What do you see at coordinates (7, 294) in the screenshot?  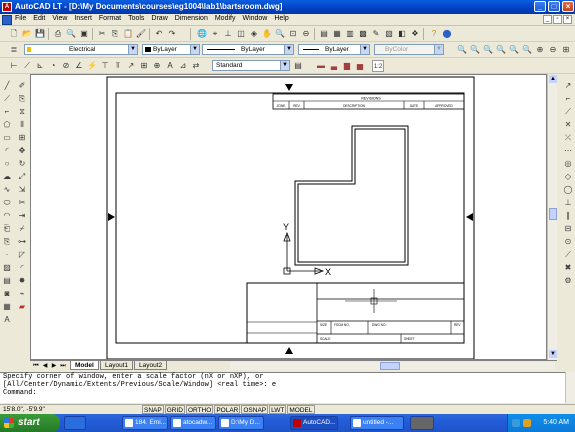 I see `region-icon: ◙` at bounding box center [7, 294].